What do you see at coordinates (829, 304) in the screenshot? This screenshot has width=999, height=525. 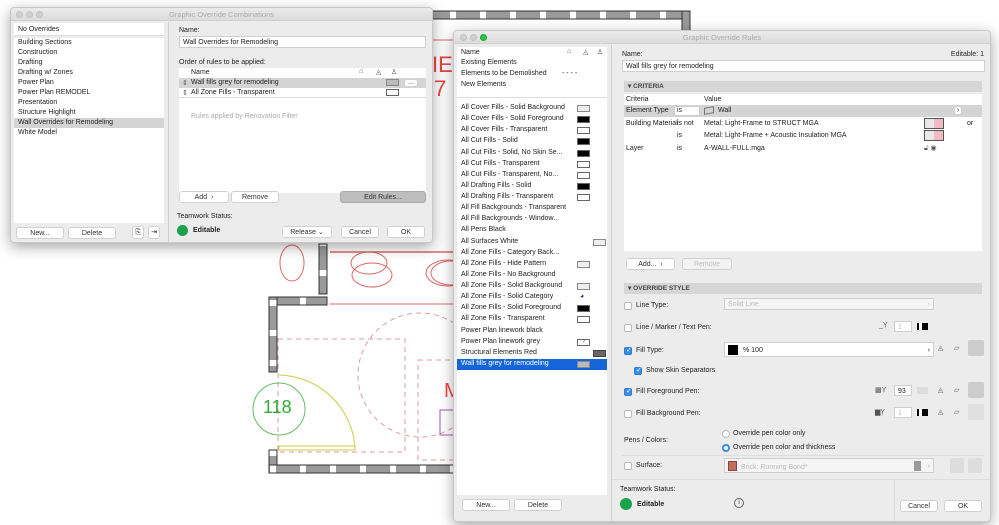 I see `line-type-dropdown: Solid Line ›` at bounding box center [829, 304].